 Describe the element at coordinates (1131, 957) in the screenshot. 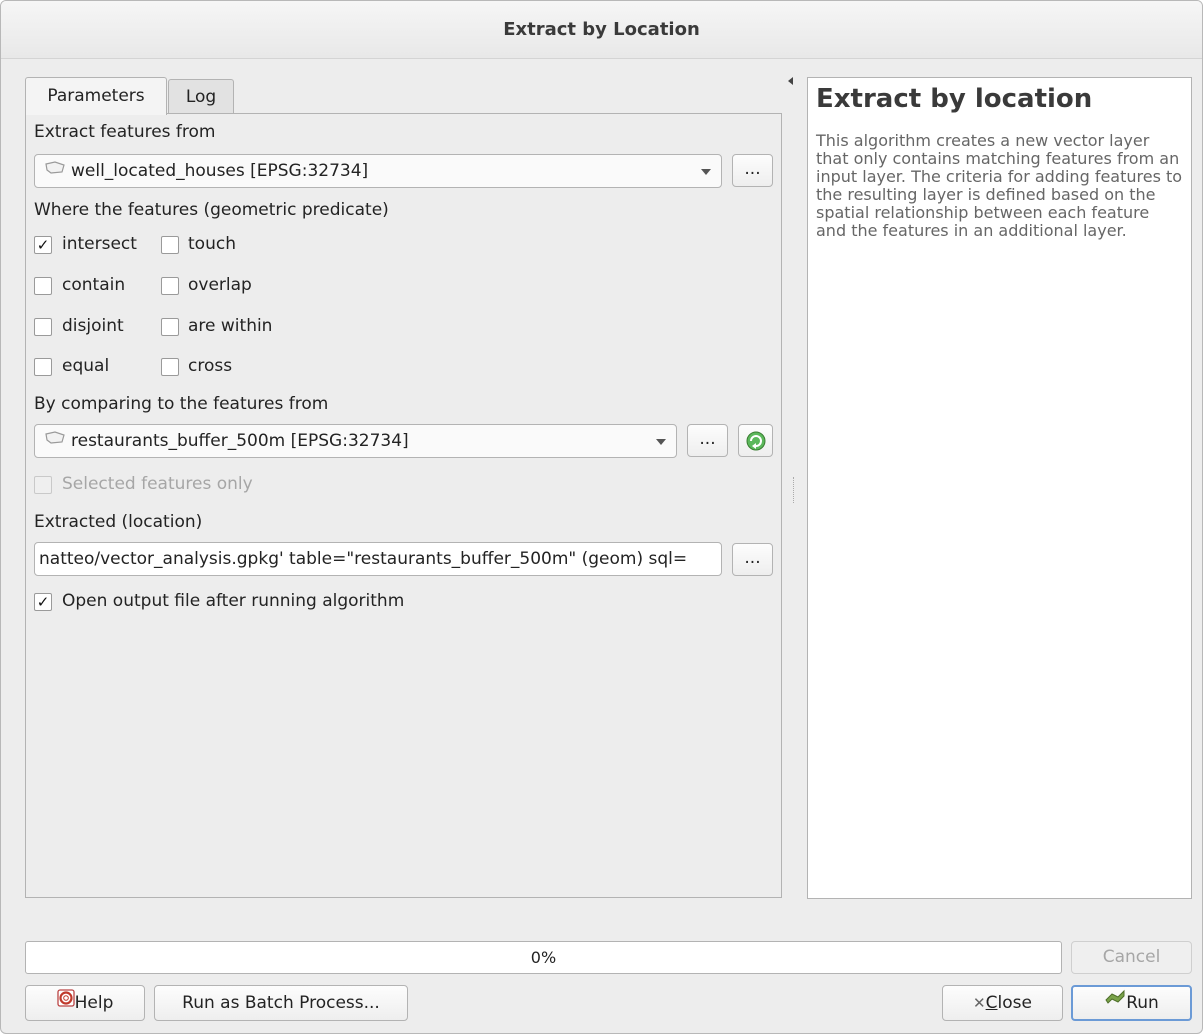

I see `cancel-button: Cancel` at that location.